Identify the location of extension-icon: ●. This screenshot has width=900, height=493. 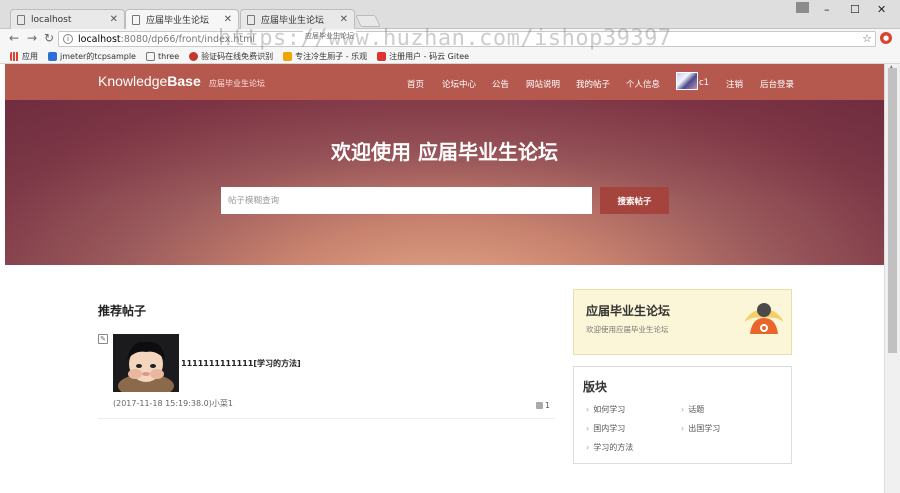
(886, 38).